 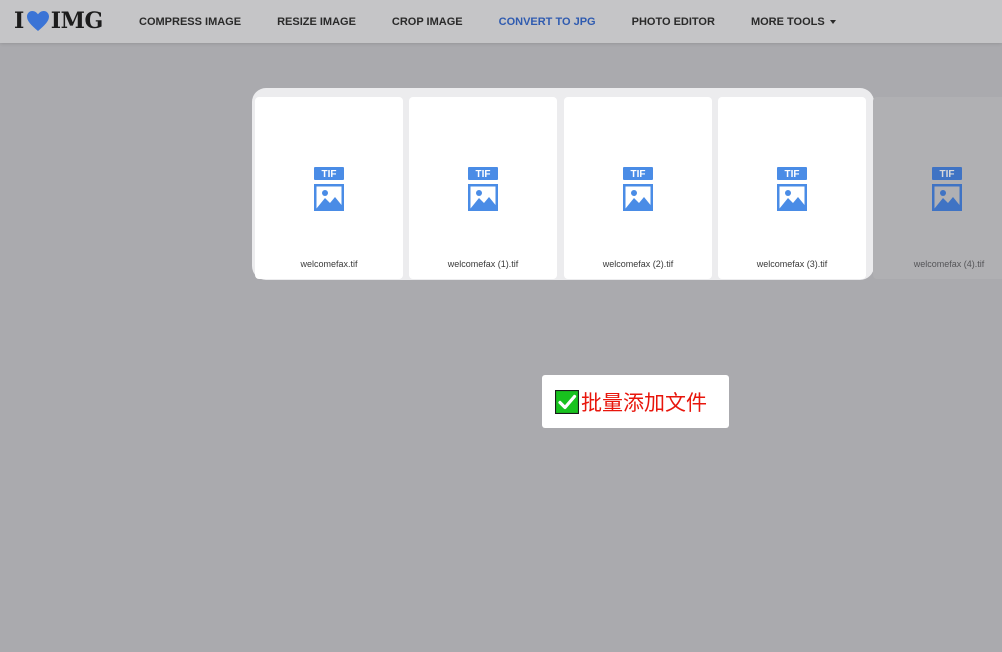 What do you see at coordinates (316, 22) in the screenshot?
I see `nav-resize-image: RESIZE IMAGE` at bounding box center [316, 22].